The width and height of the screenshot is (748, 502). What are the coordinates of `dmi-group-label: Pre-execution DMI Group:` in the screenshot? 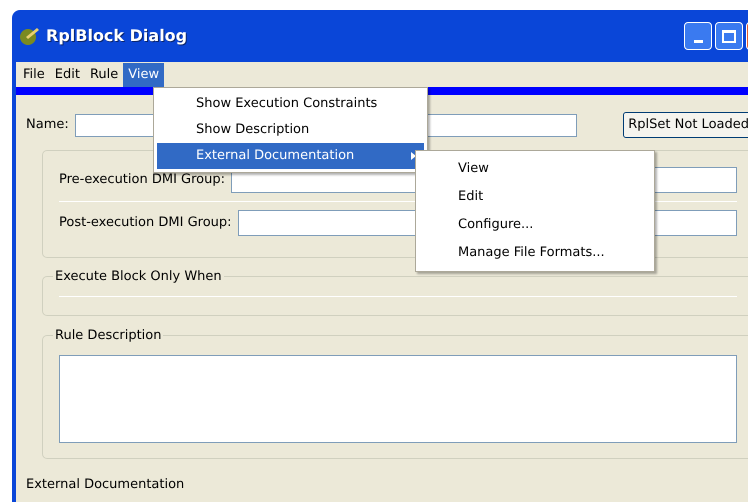 It's located at (142, 180).